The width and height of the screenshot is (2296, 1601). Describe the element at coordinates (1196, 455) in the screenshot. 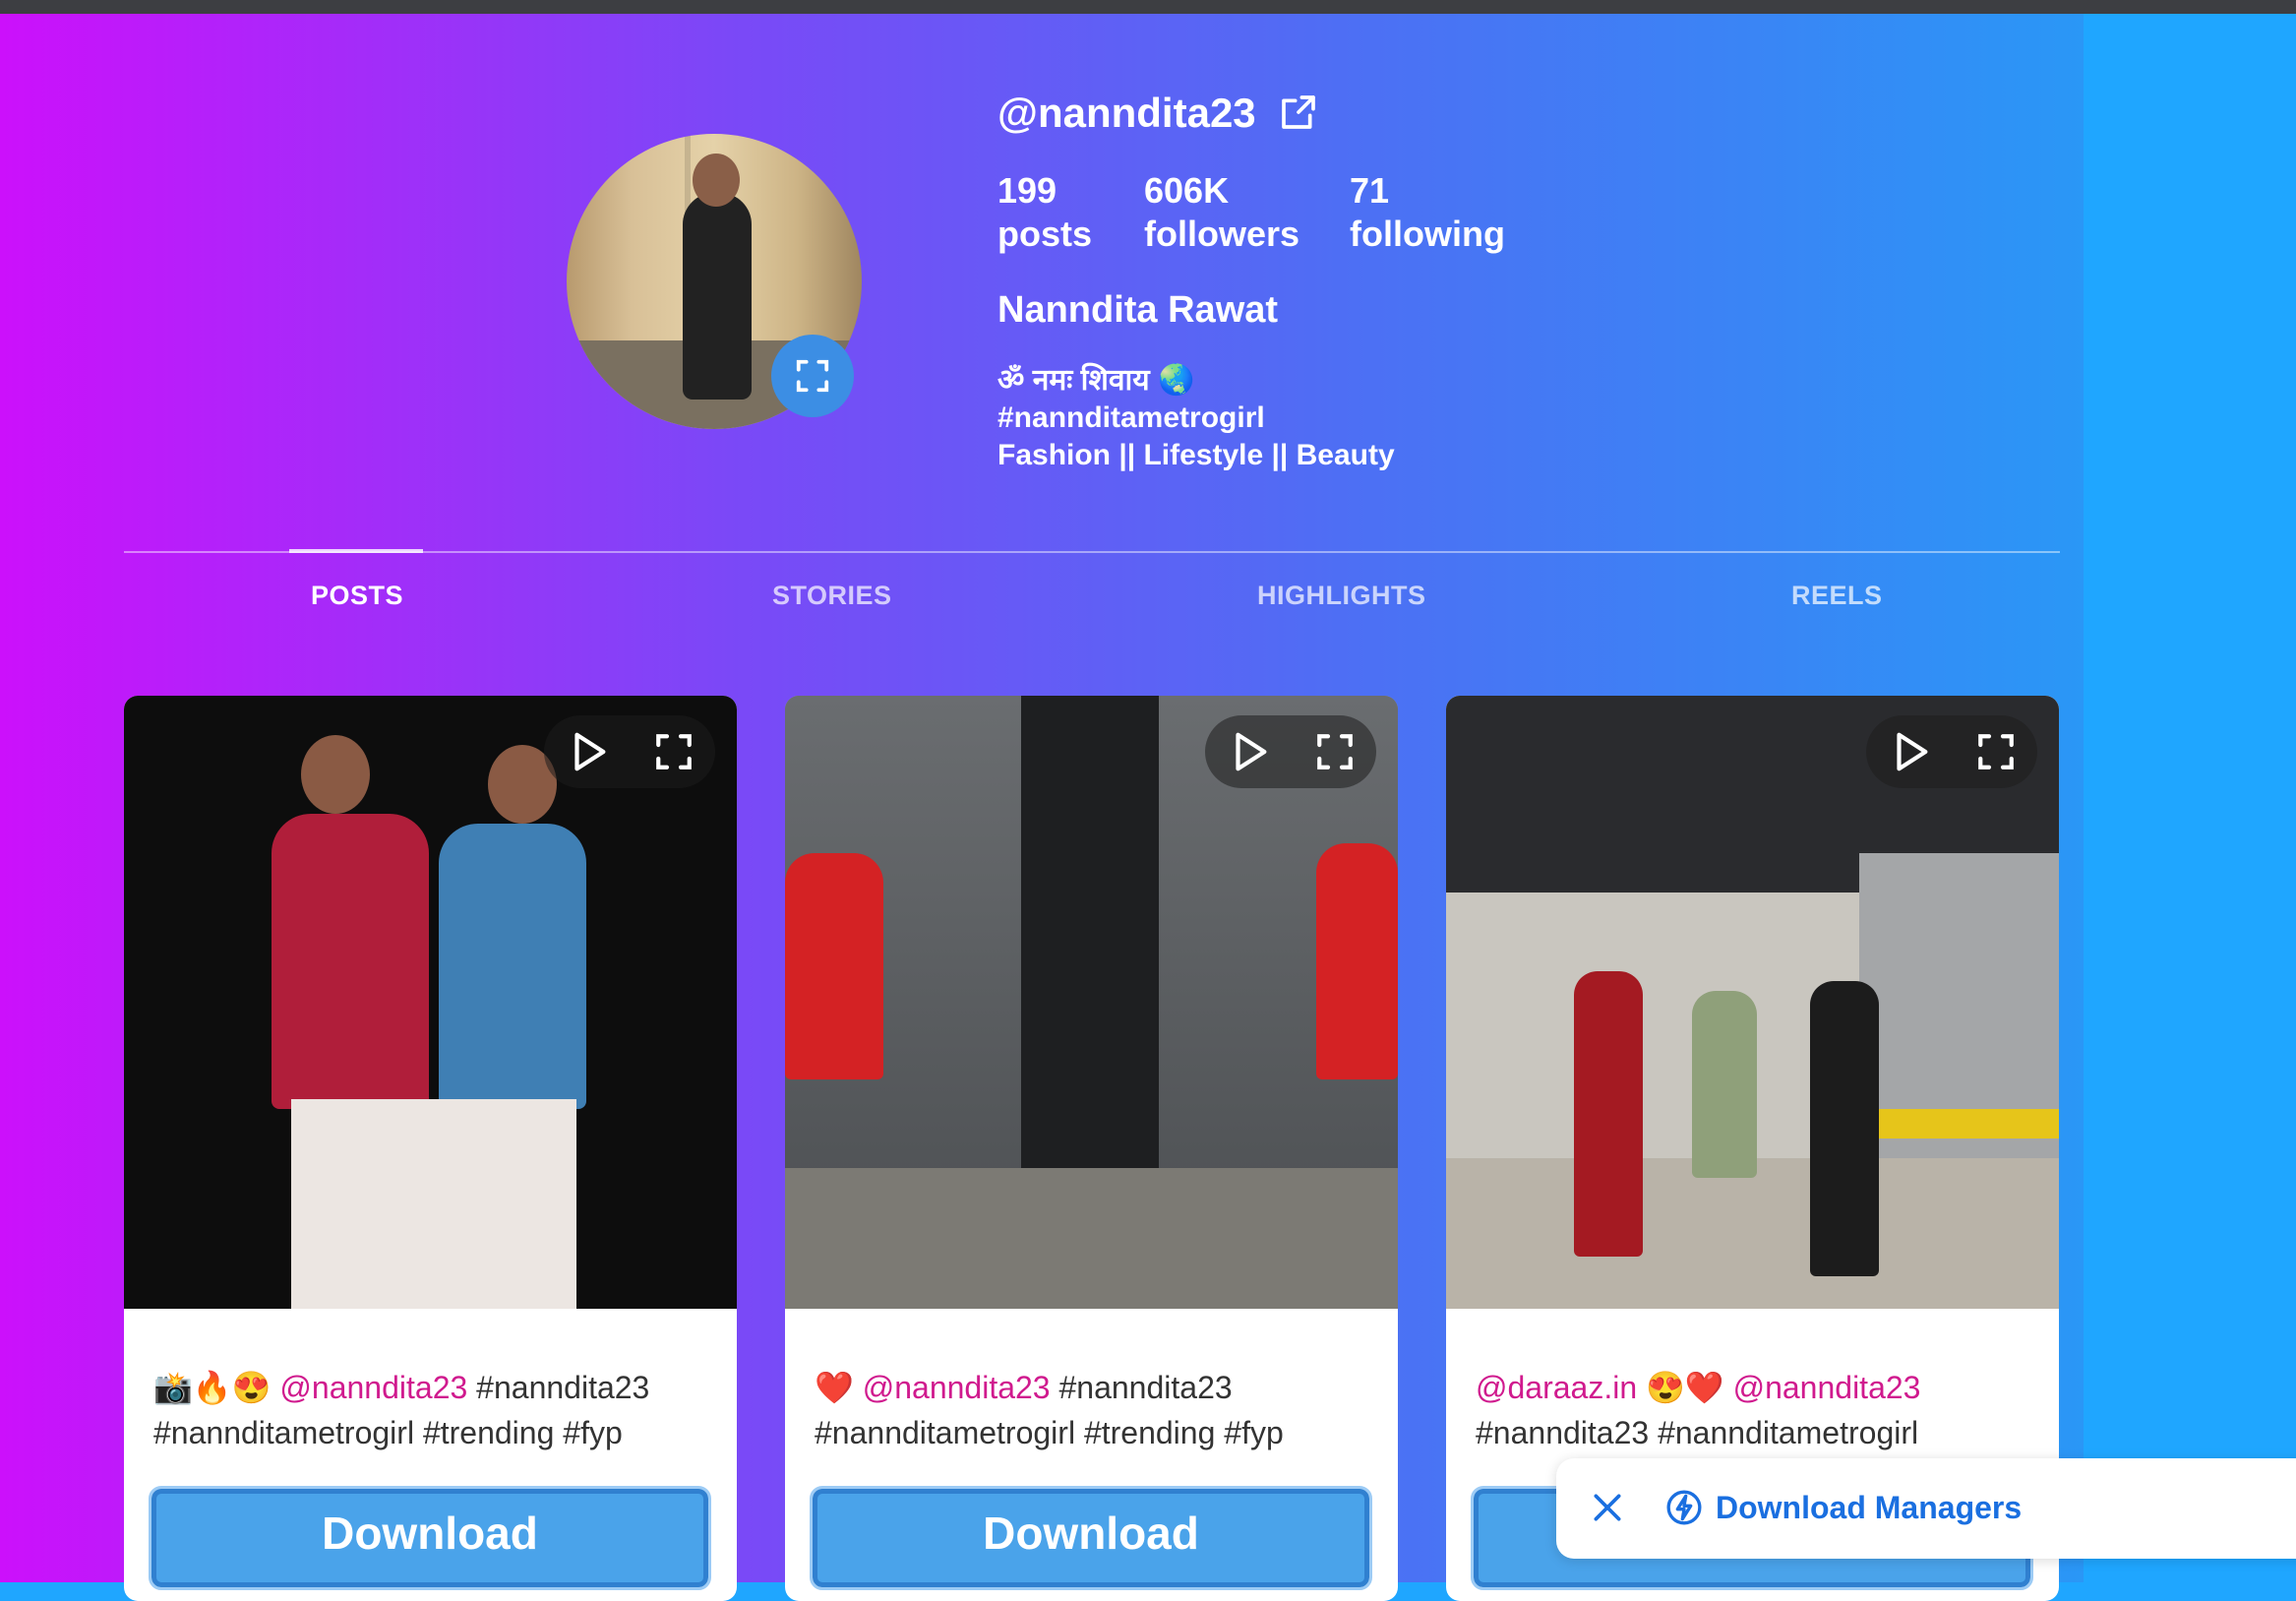

I see `bio-line-3: Fashion || Lifestyle || Beauty` at that location.